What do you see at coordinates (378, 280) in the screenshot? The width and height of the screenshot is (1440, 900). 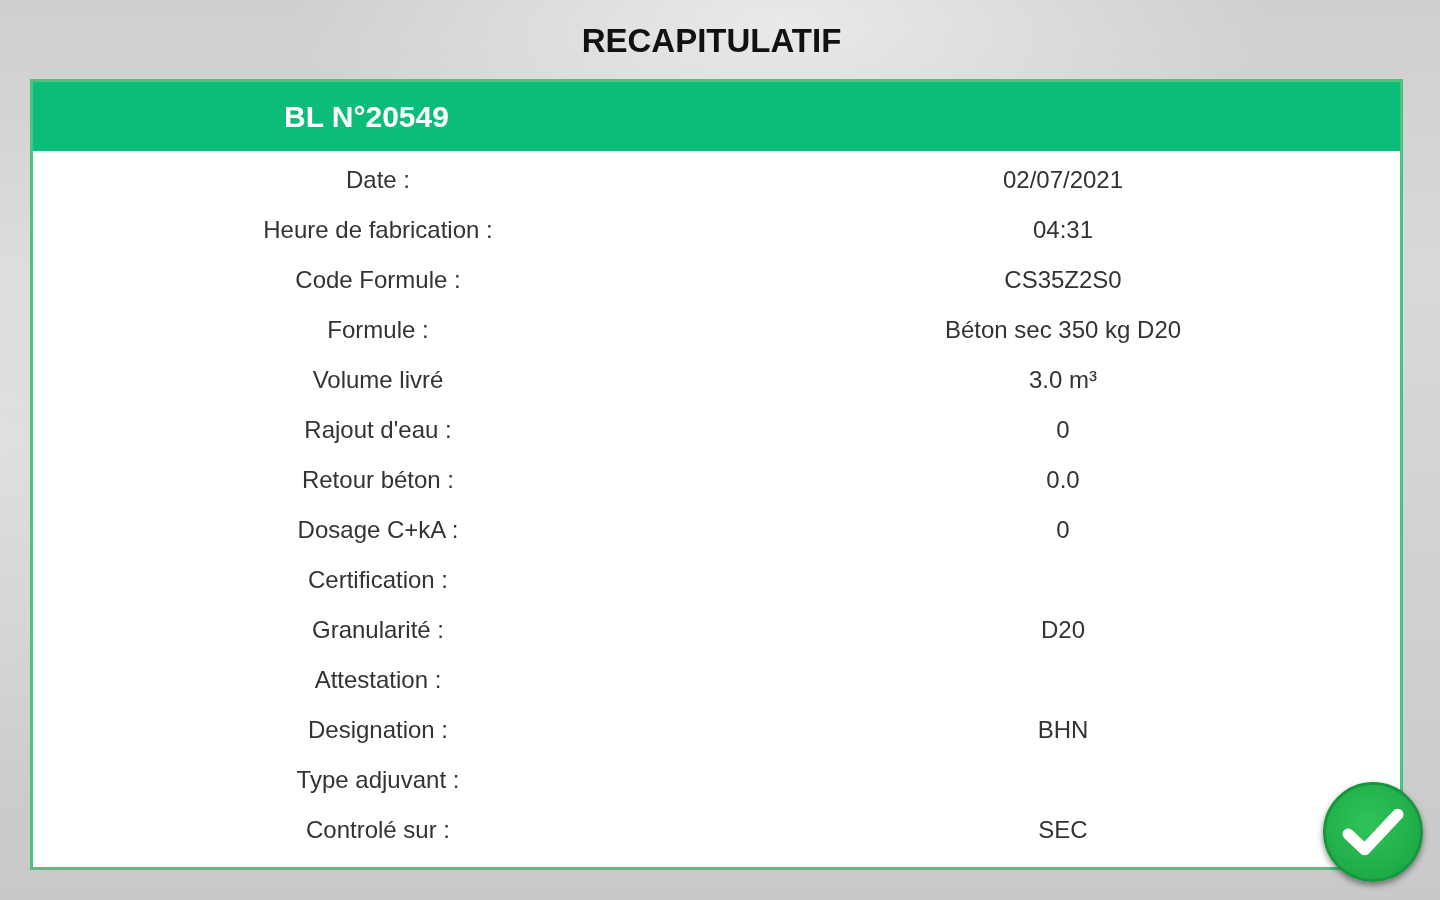 I see `field-label: Code Formule :` at bounding box center [378, 280].